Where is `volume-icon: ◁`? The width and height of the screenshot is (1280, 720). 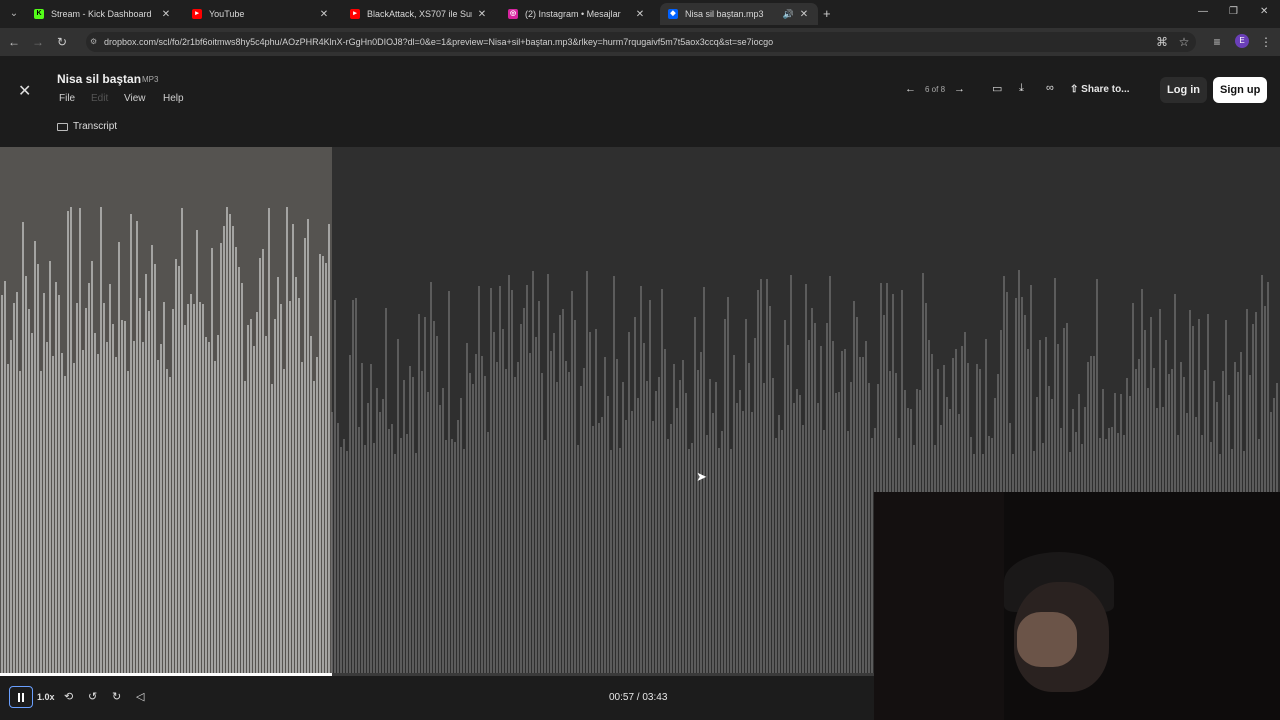
volume-icon: ◁ is located at coordinates (140, 696).